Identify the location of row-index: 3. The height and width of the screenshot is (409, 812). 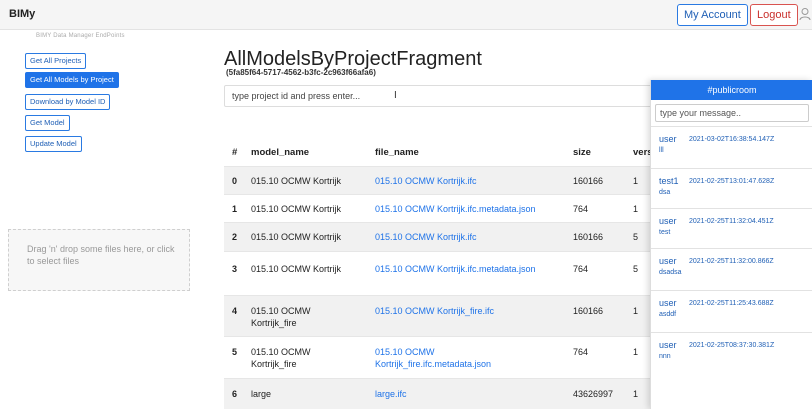
(235, 269).